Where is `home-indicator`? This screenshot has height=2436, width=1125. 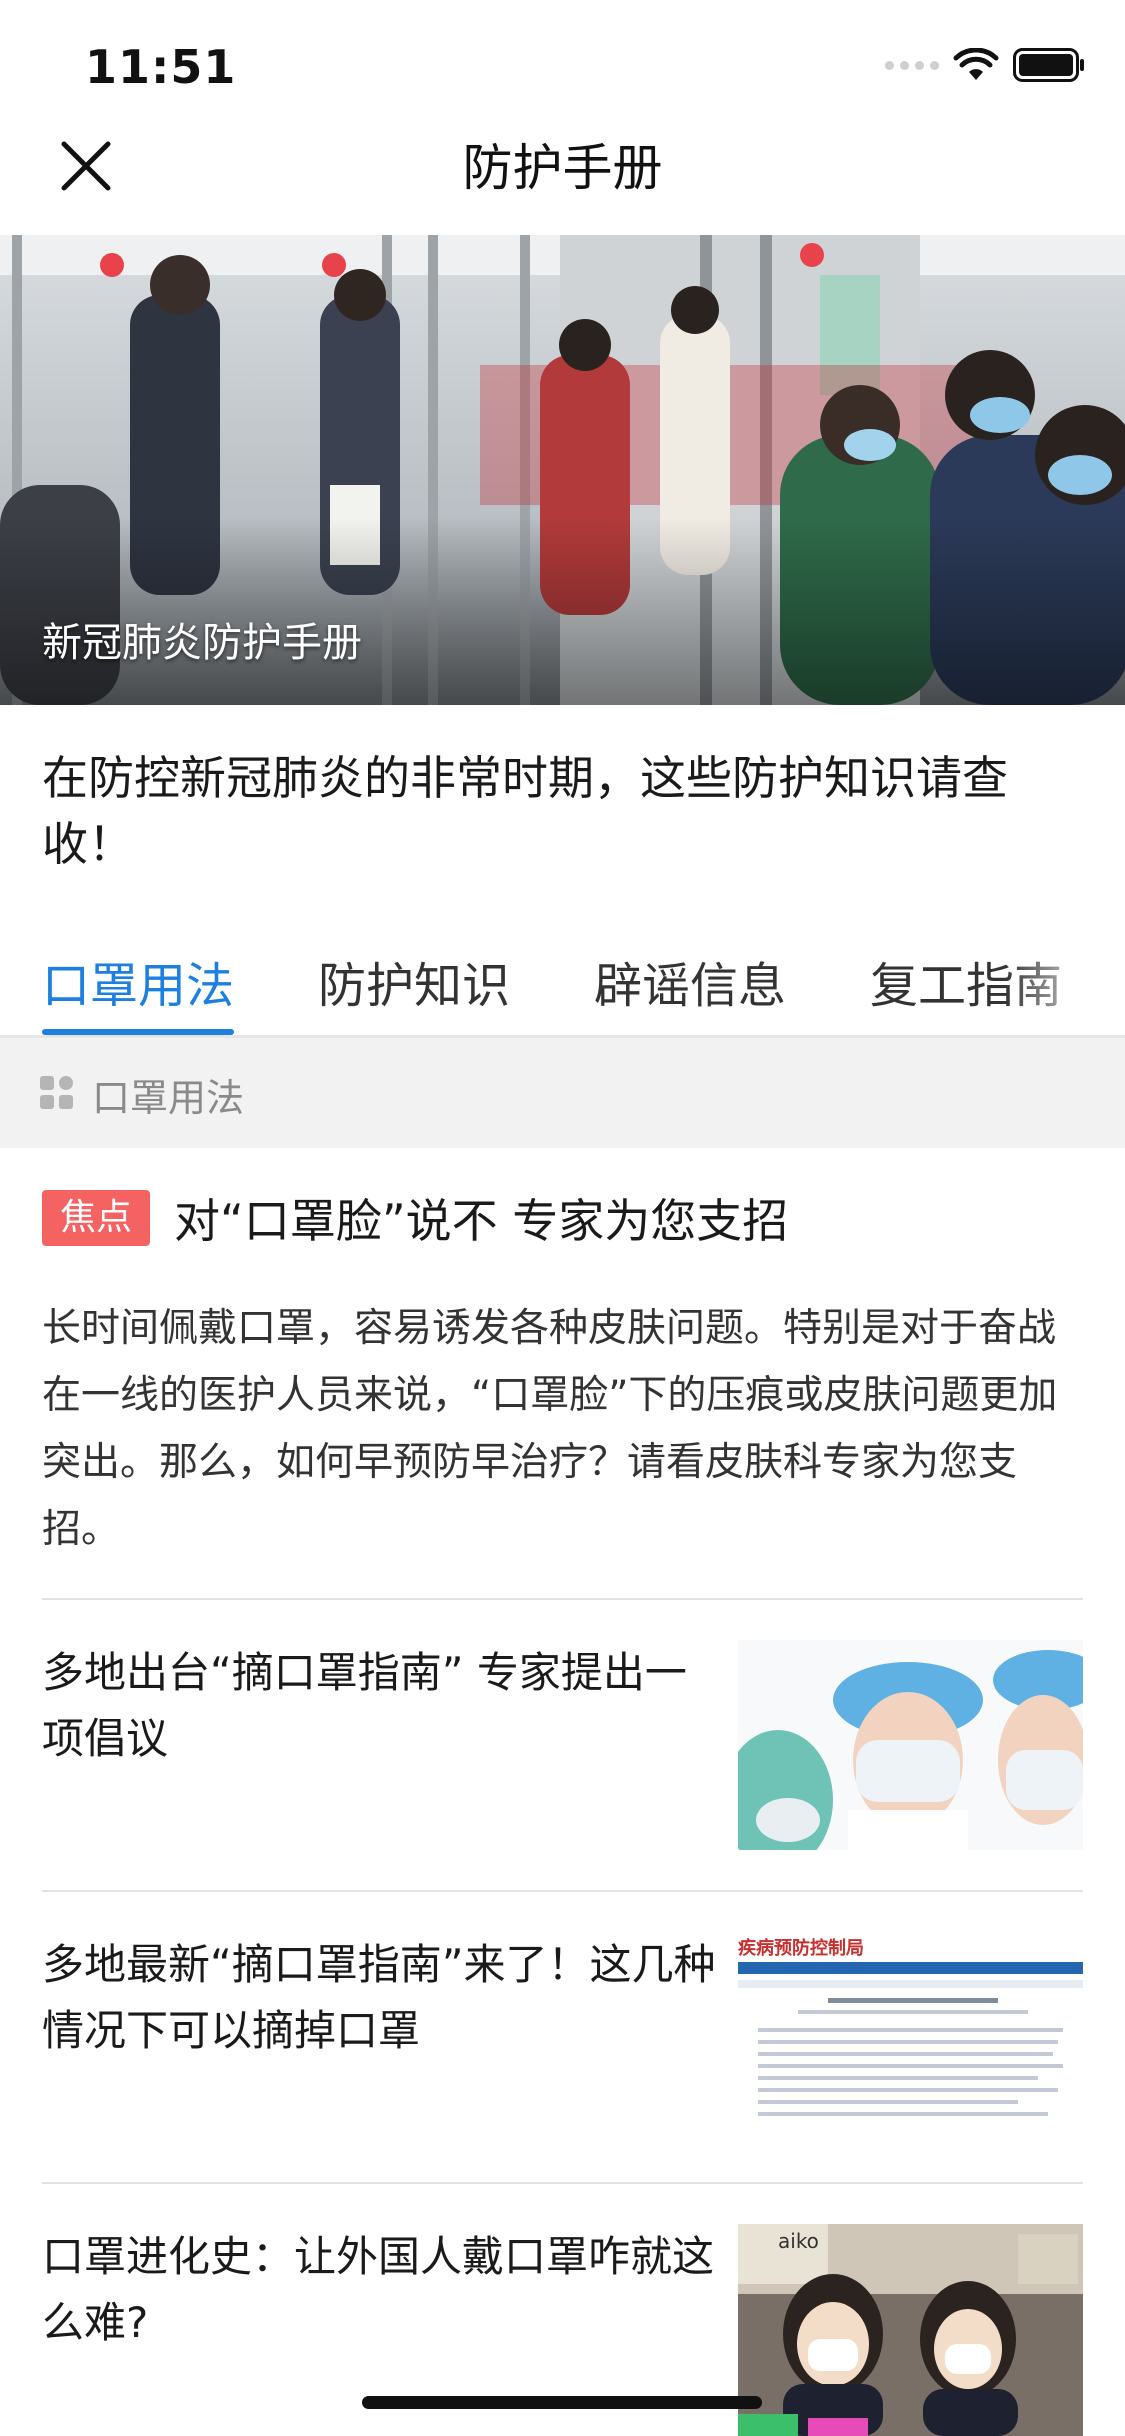 home-indicator is located at coordinates (562, 2402).